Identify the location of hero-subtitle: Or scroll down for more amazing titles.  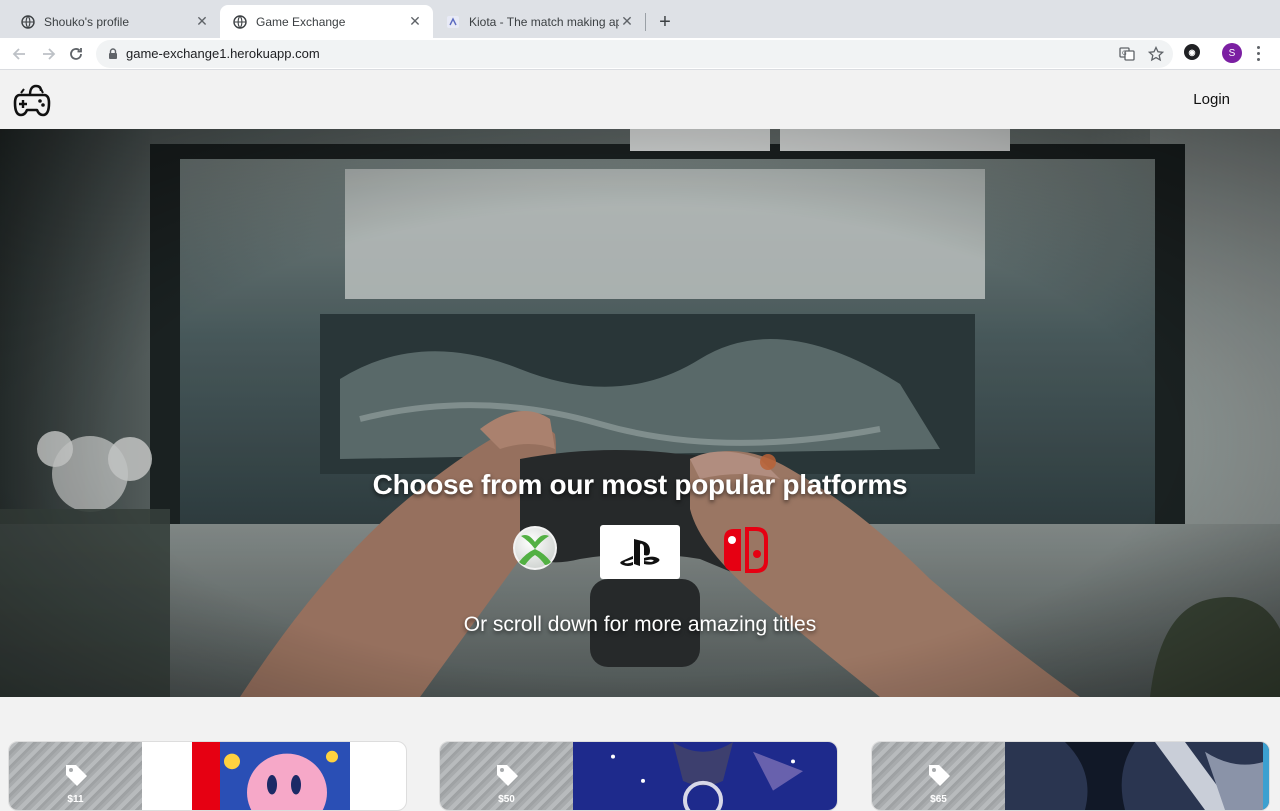
(640, 624).